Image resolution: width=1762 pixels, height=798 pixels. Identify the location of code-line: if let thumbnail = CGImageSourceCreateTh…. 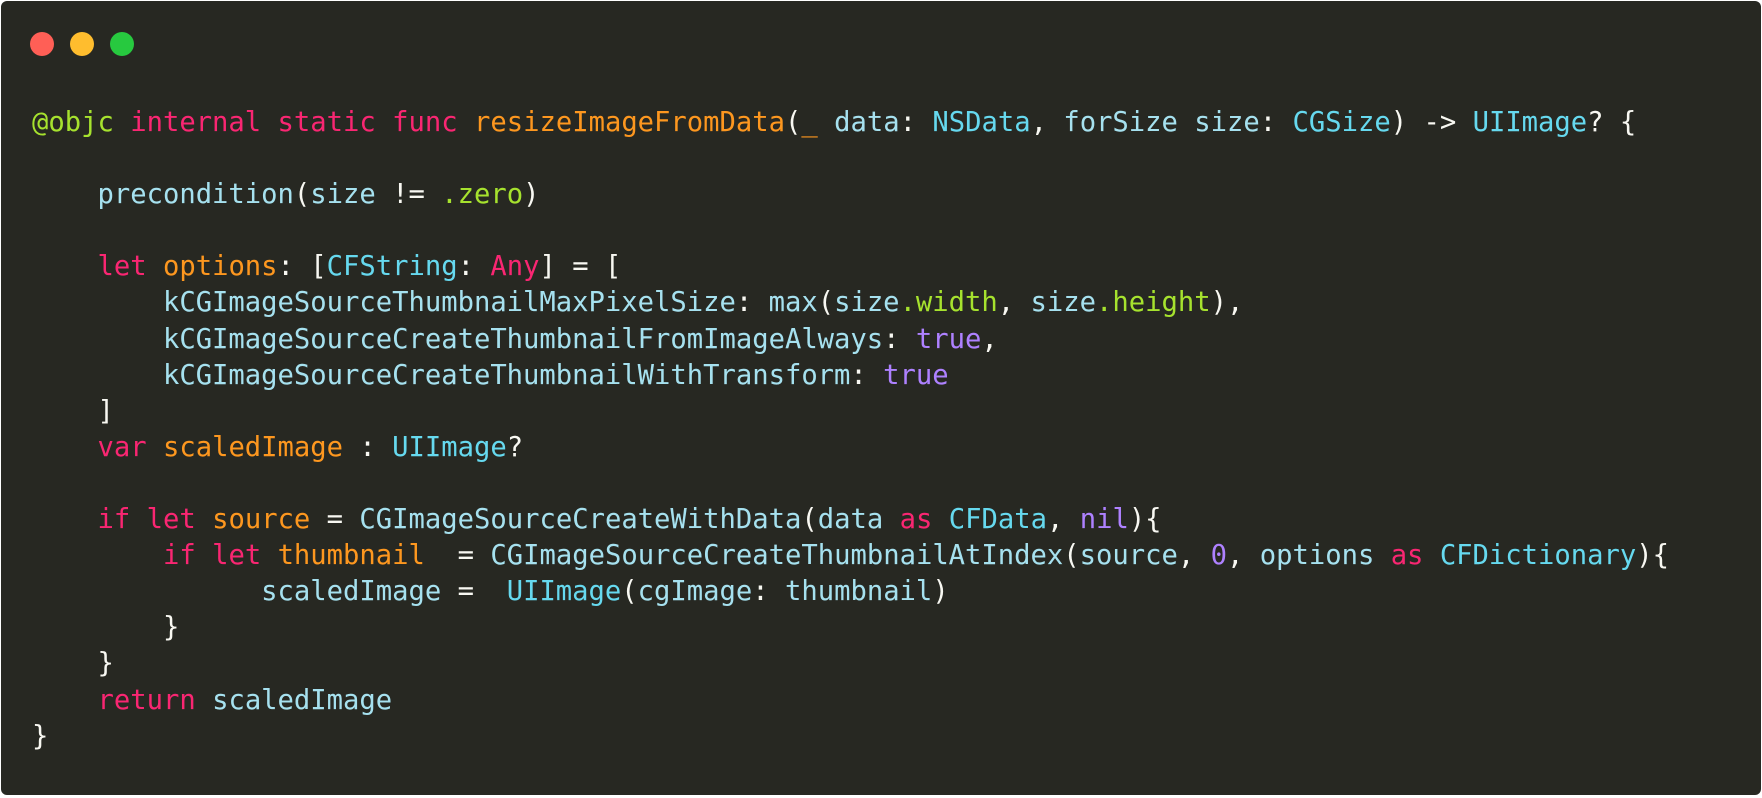
(850, 556).